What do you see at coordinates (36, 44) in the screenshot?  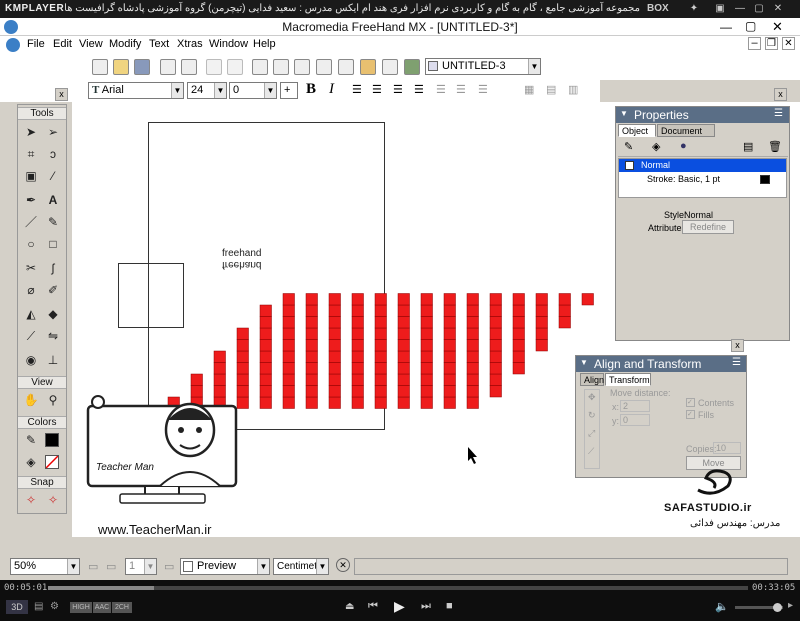 I see `menu-file: File` at bounding box center [36, 44].